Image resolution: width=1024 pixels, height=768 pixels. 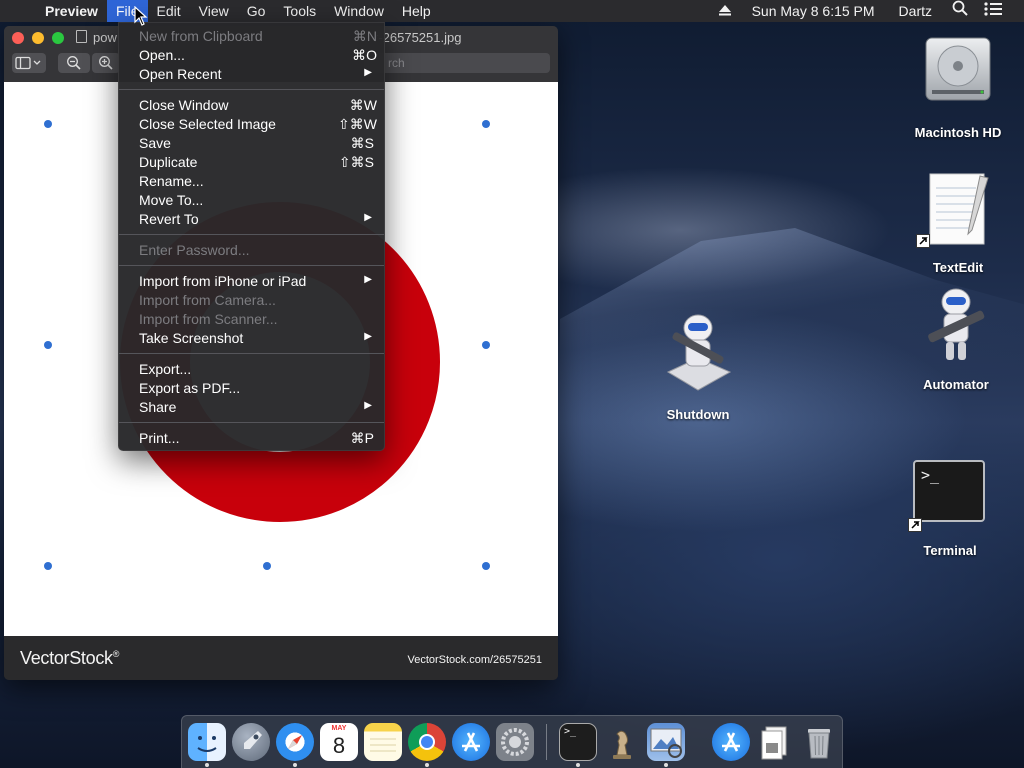 I want to click on menu-item-open: Open... ⌘O, so click(x=251, y=54).